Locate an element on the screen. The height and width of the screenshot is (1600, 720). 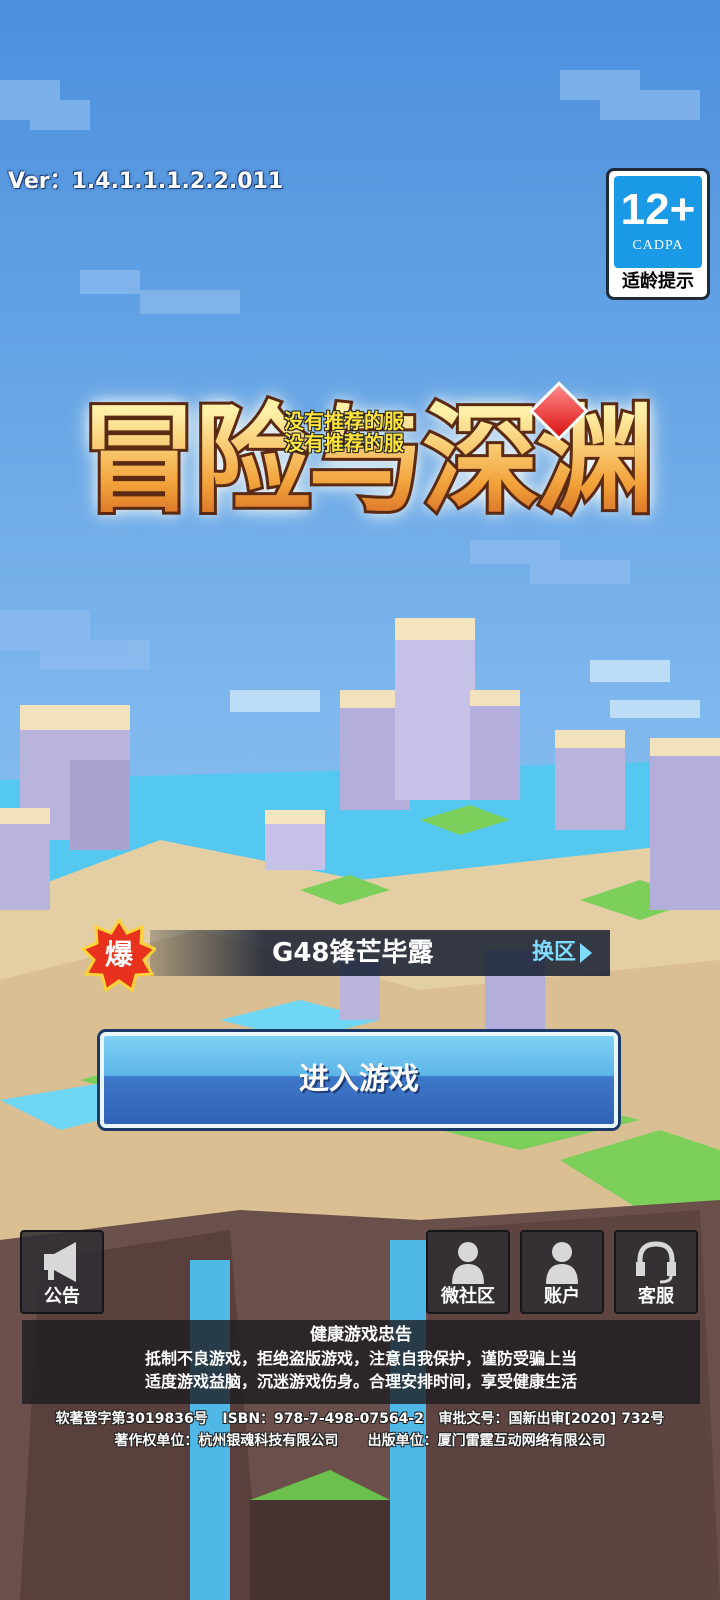
health-notice-line-1: 抵制不良游戏，拒绝盗版游戏，注意自我保护，谨防受骗上当 is located at coordinates (360, 1358).